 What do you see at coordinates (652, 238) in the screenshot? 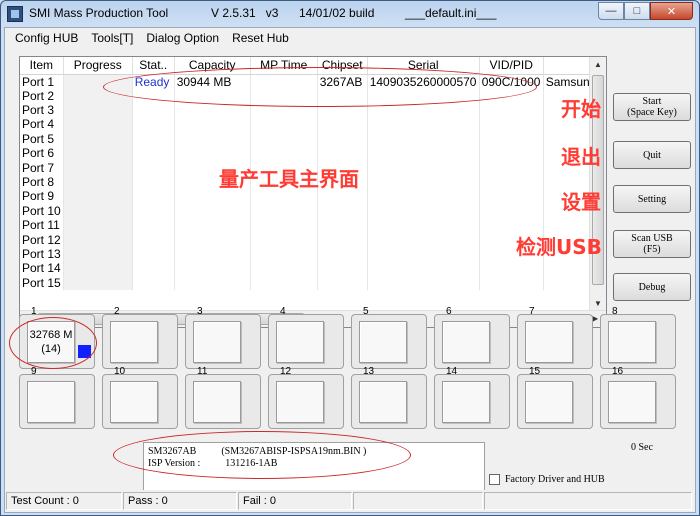
I see `scan-label: Scan USB` at bounding box center [652, 238].